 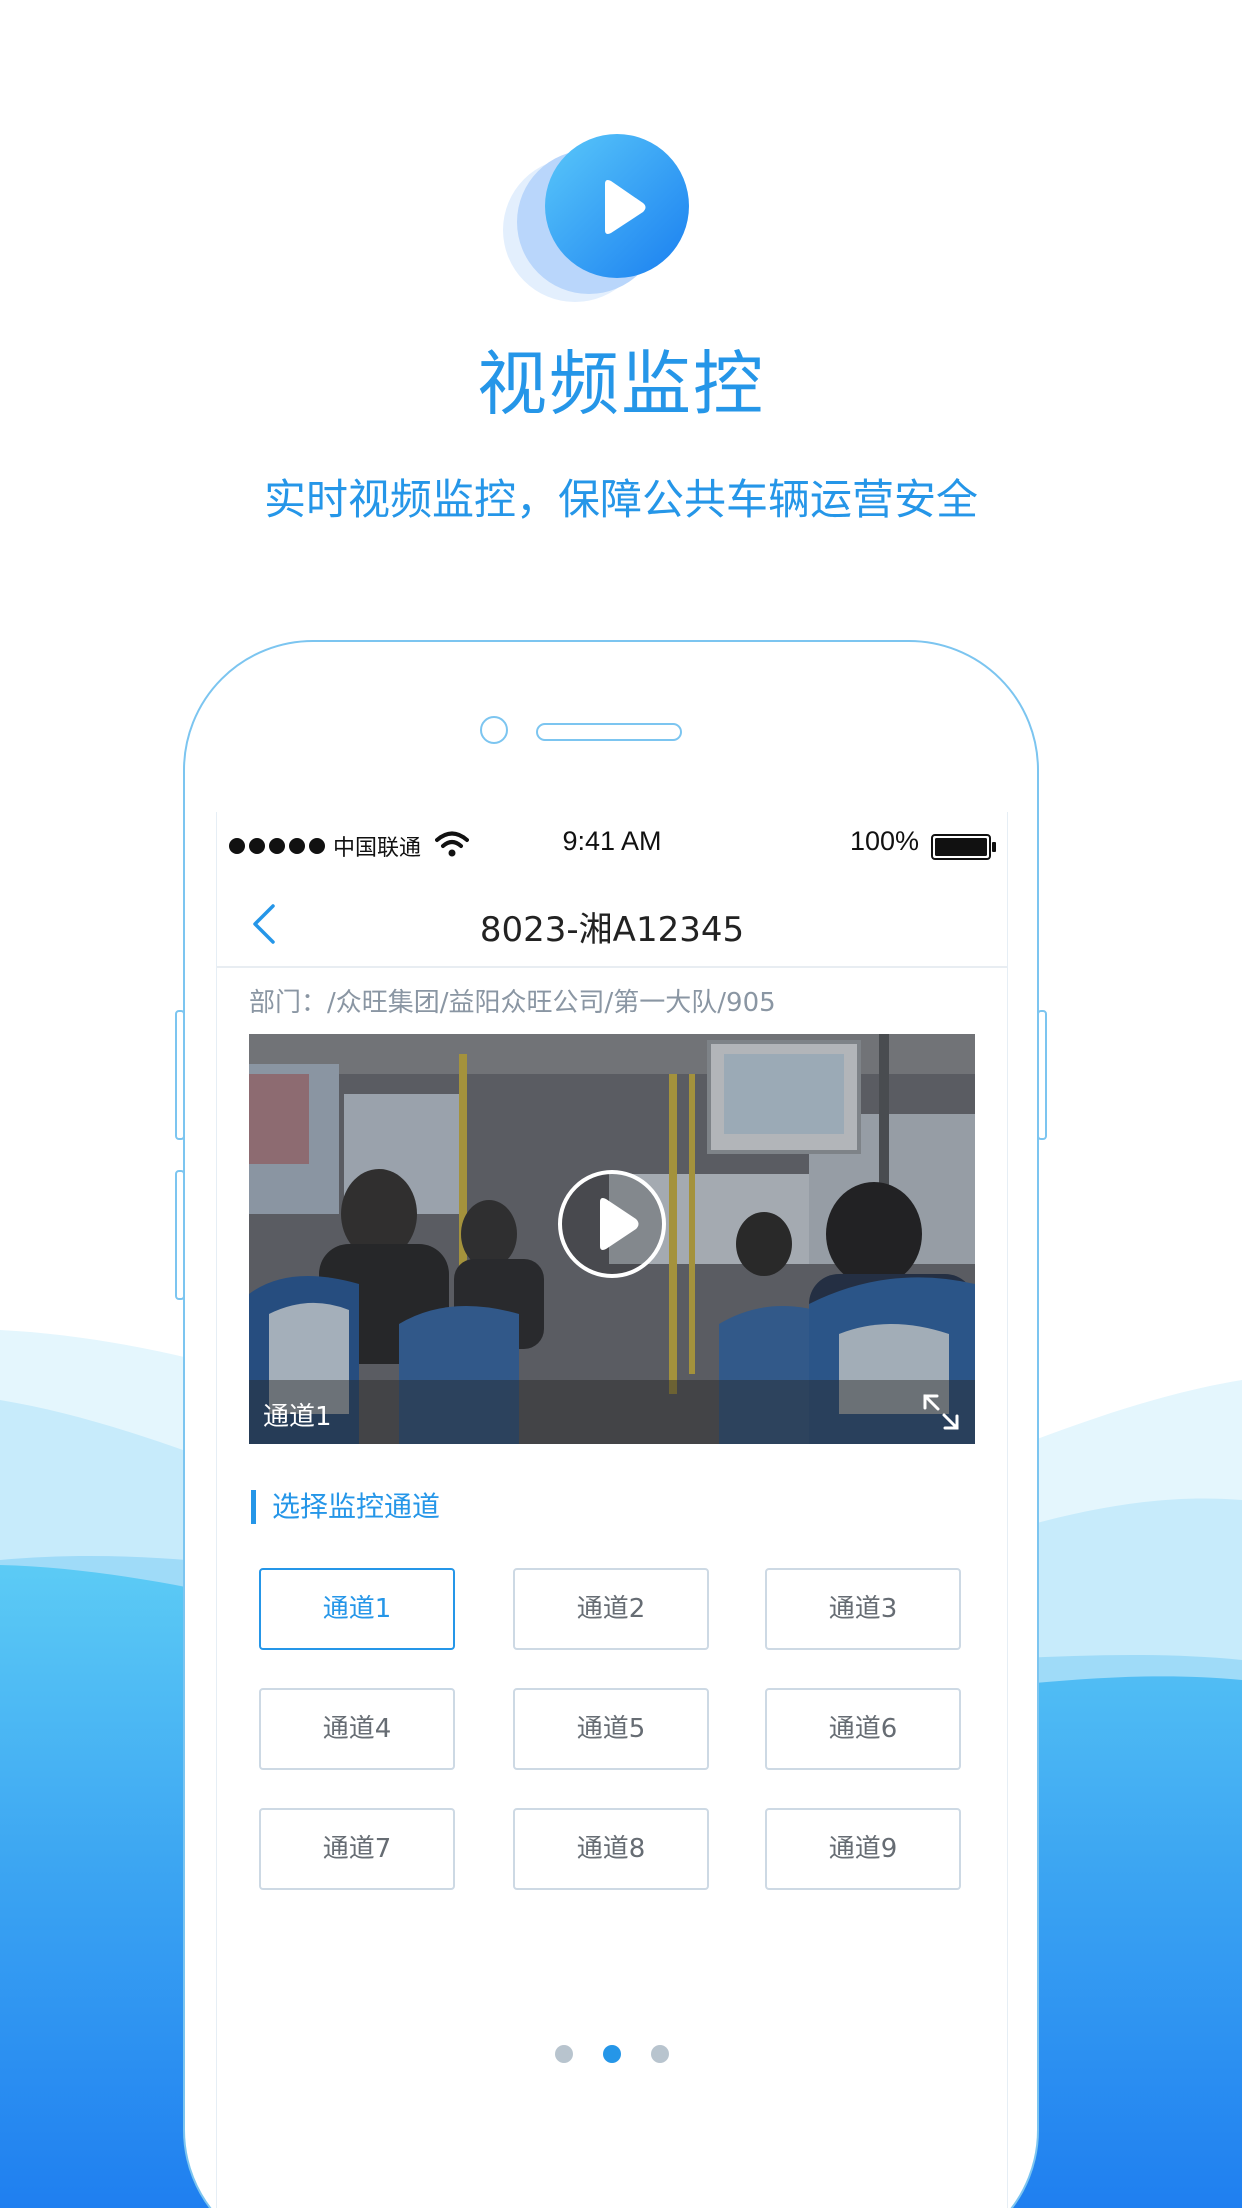 I want to click on channel-button-5: 通道5, so click(x=611, y=1729).